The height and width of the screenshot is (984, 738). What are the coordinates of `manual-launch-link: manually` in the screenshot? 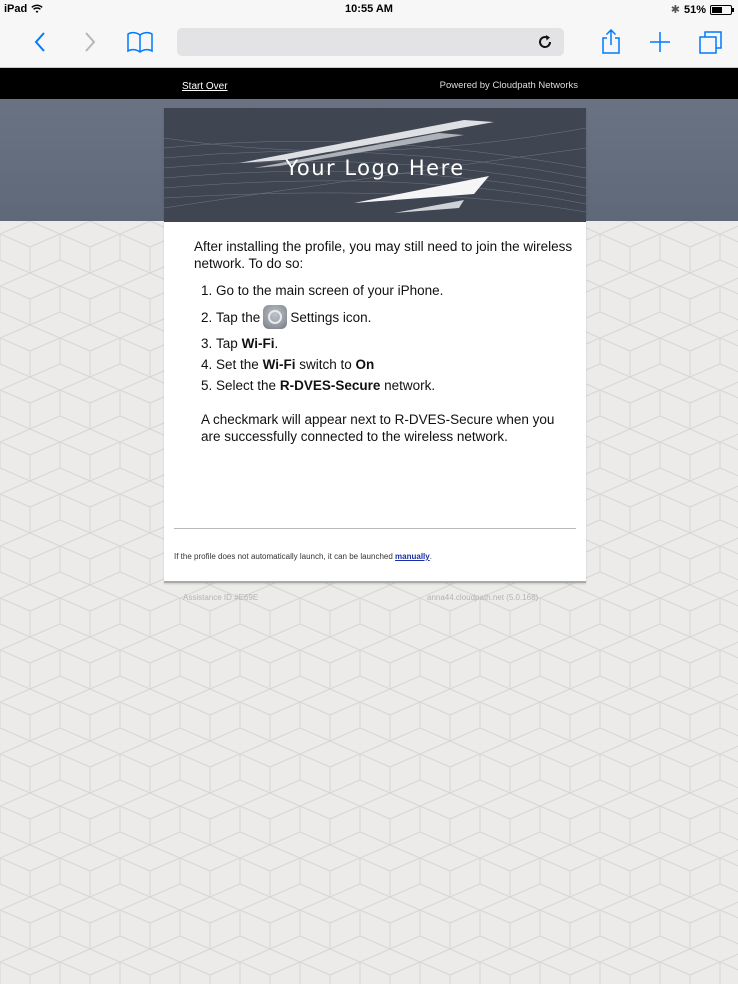 It's located at (412, 556).